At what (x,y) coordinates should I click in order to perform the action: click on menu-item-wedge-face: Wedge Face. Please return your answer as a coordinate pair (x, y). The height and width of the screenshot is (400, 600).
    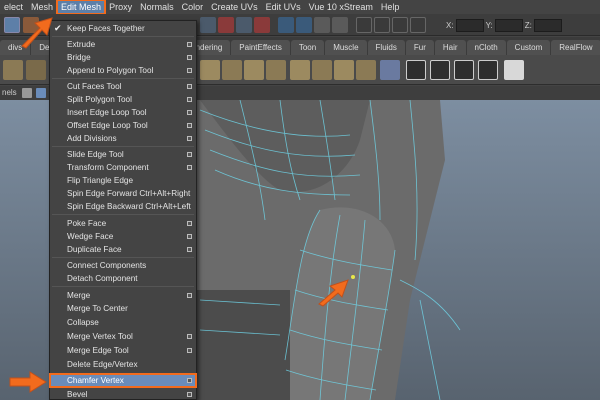
    Looking at the image, I should click on (123, 236).